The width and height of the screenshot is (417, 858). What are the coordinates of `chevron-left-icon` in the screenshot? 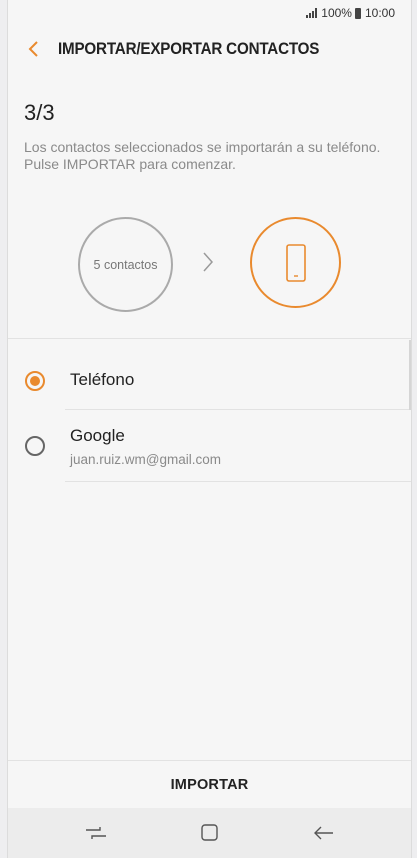 It's located at (33, 49).